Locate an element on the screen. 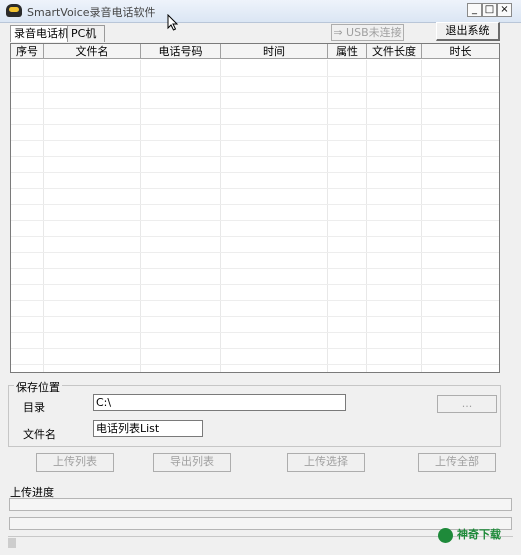 This screenshot has width=521, height=555. filename-input: 电话列表List is located at coordinates (148, 428).